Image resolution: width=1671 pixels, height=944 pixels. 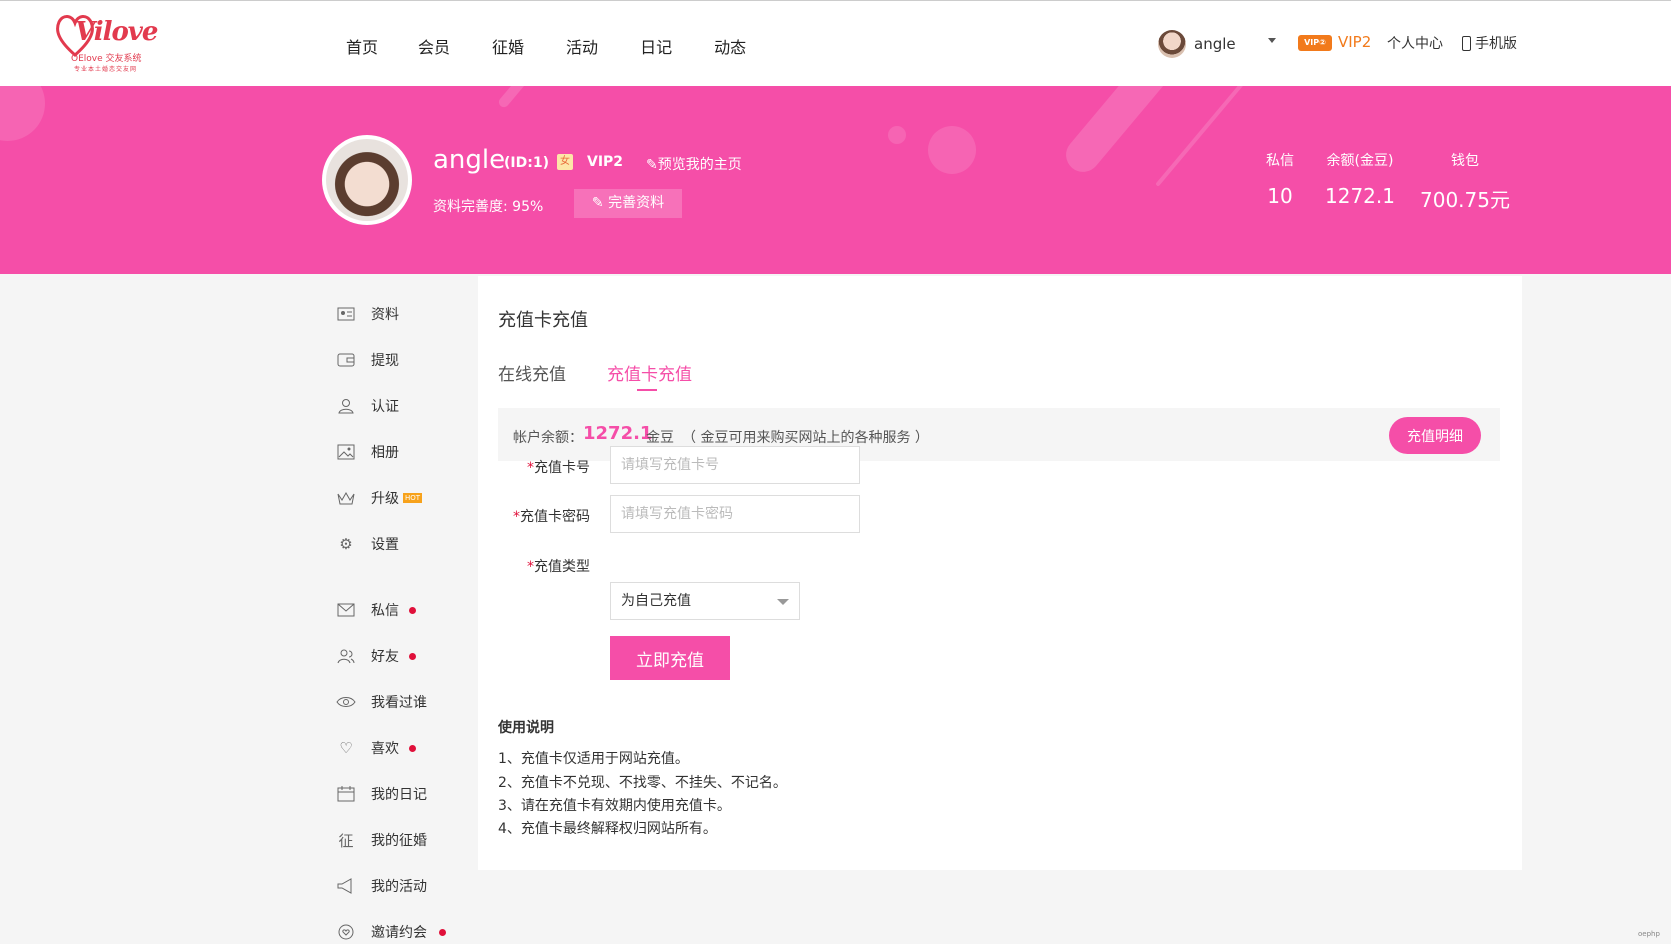 What do you see at coordinates (730, 46) in the screenshot?
I see `nav-feed: 动态` at bounding box center [730, 46].